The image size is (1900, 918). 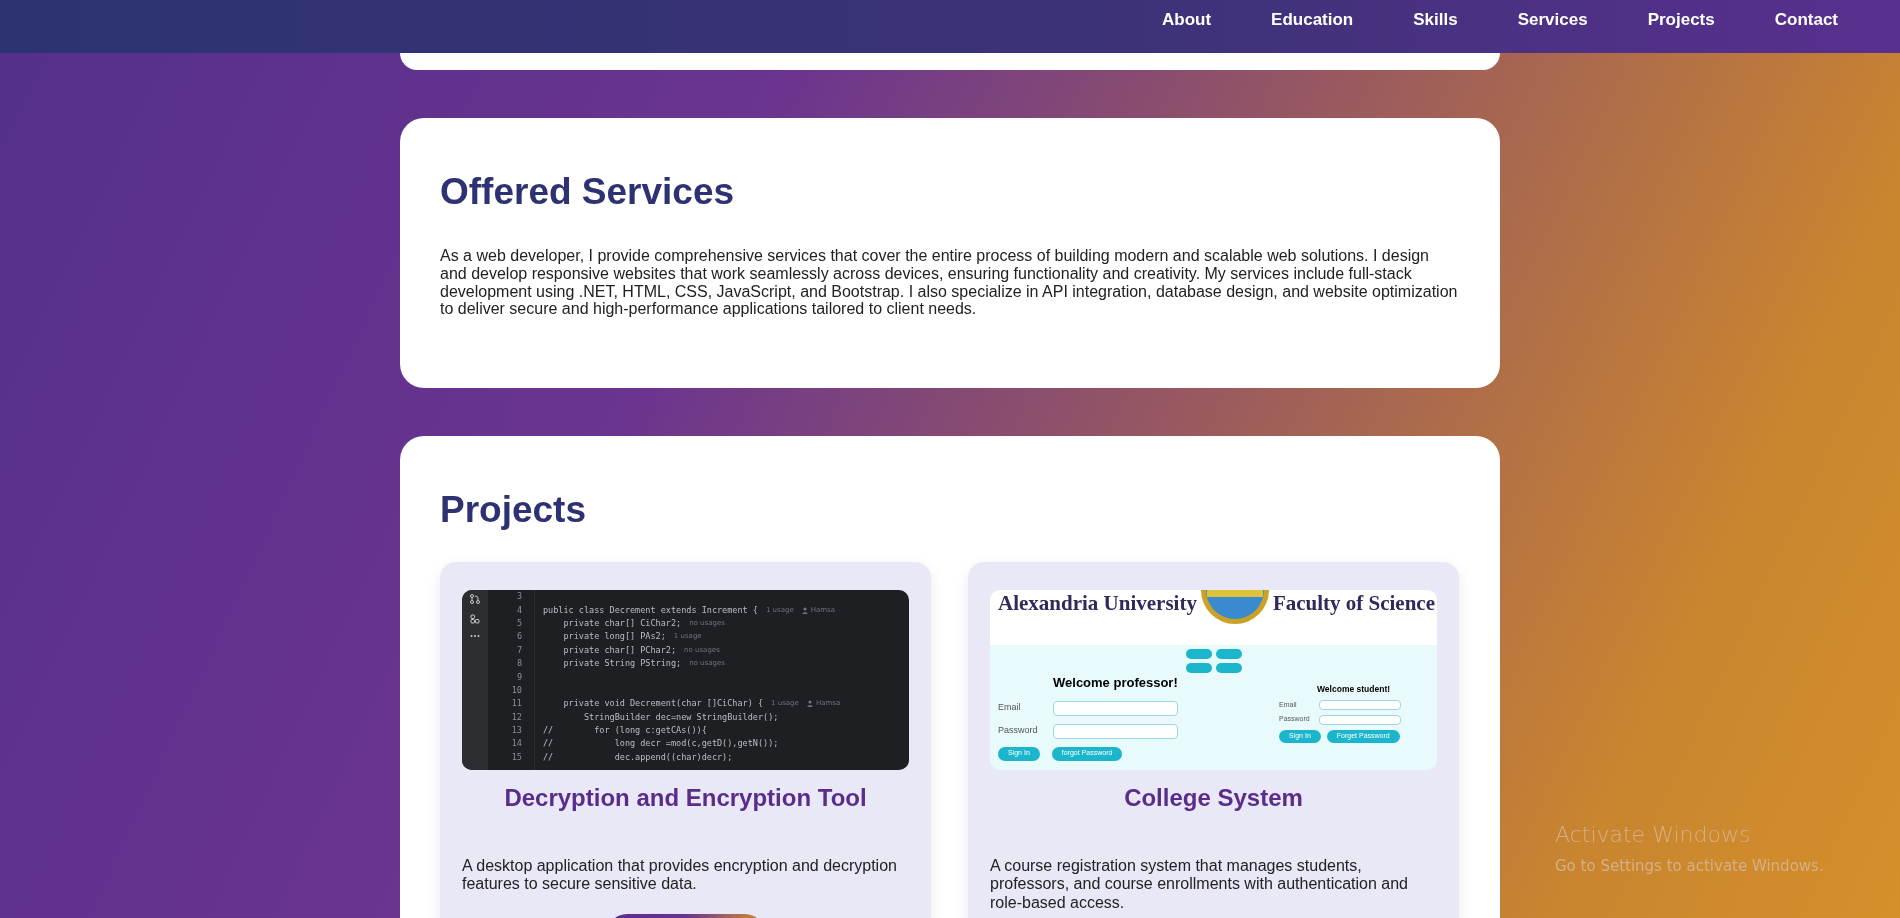 What do you see at coordinates (619, 650) in the screenshot?
I see `code-line: private char[] PChar2;` at bounding box center [619, 650].